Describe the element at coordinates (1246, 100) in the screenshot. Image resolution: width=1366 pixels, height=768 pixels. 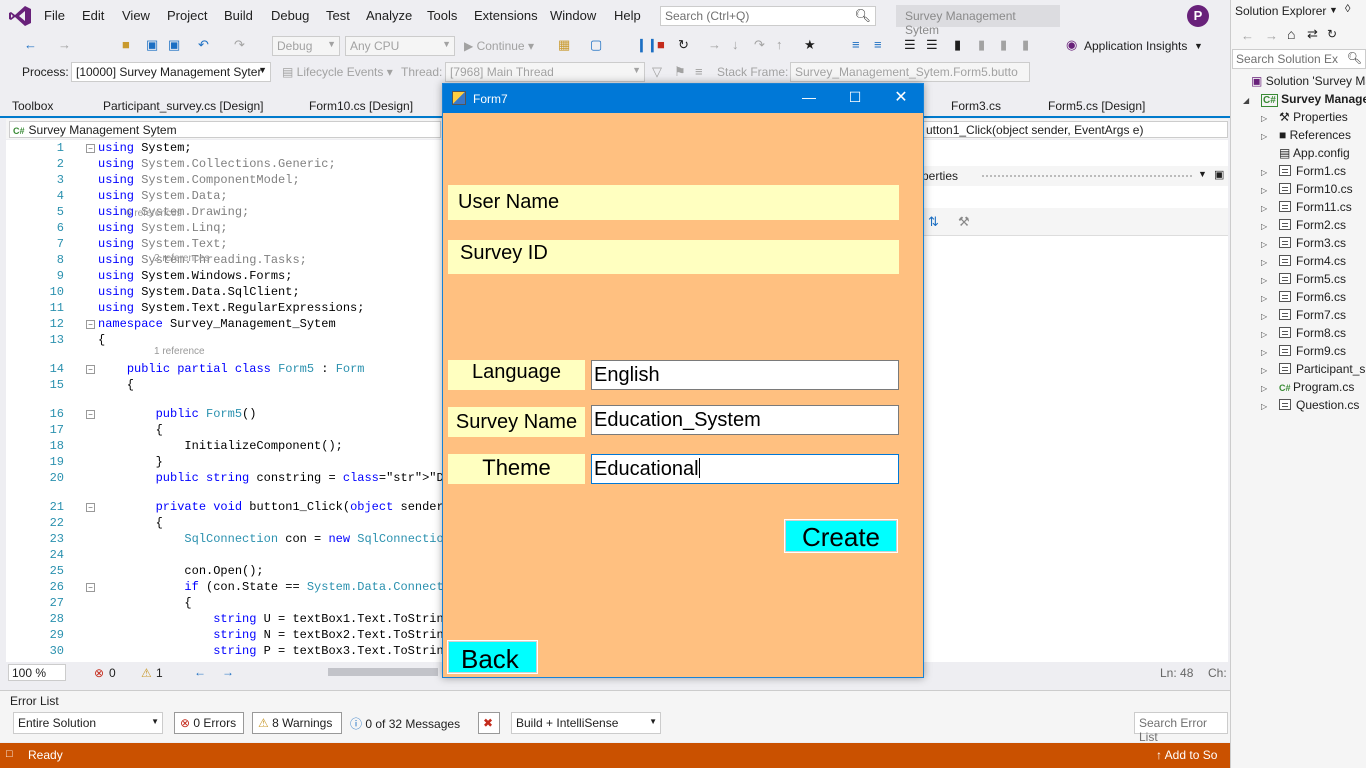
I see `expanded-icon: ◢` at that location.